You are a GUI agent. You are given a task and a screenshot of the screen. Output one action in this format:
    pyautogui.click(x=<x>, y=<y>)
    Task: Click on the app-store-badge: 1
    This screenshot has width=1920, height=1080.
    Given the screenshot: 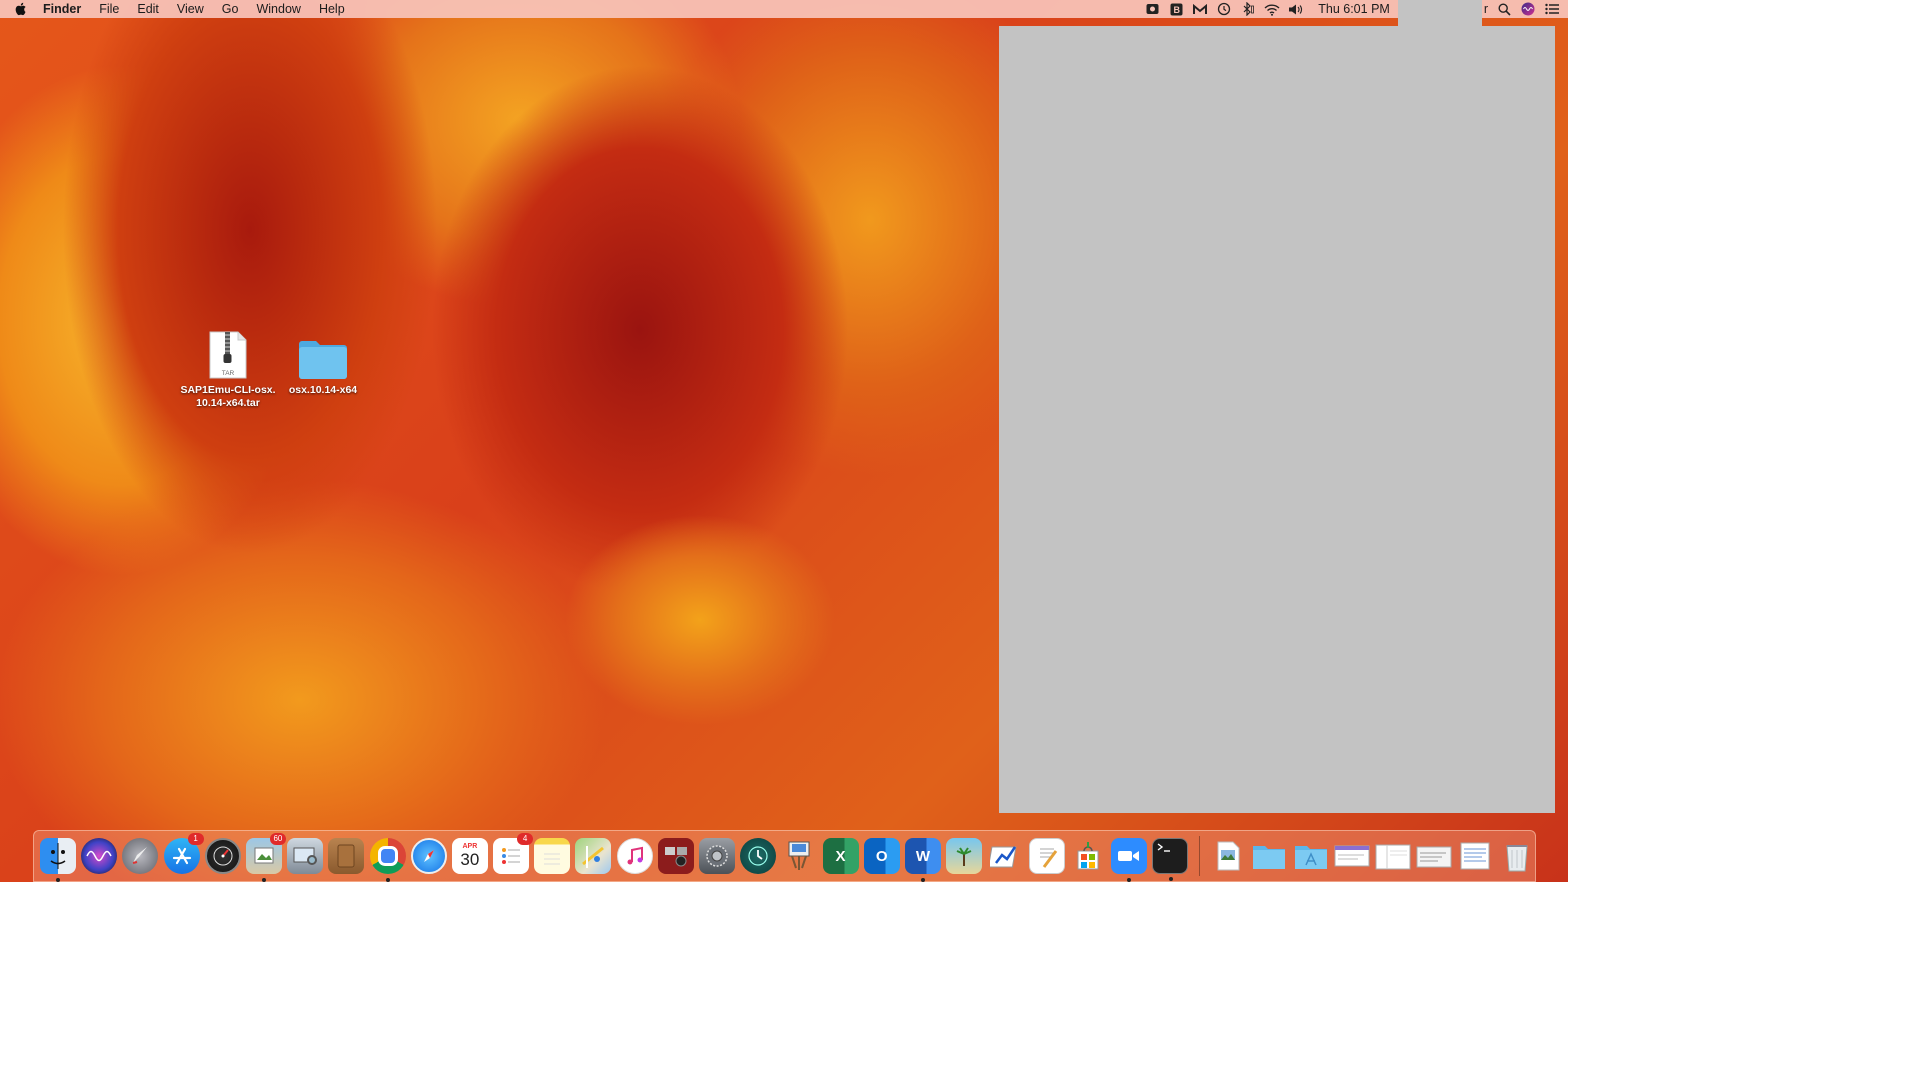 What is the action you would take?
    pyautogui.click(x=195, y=839)
    